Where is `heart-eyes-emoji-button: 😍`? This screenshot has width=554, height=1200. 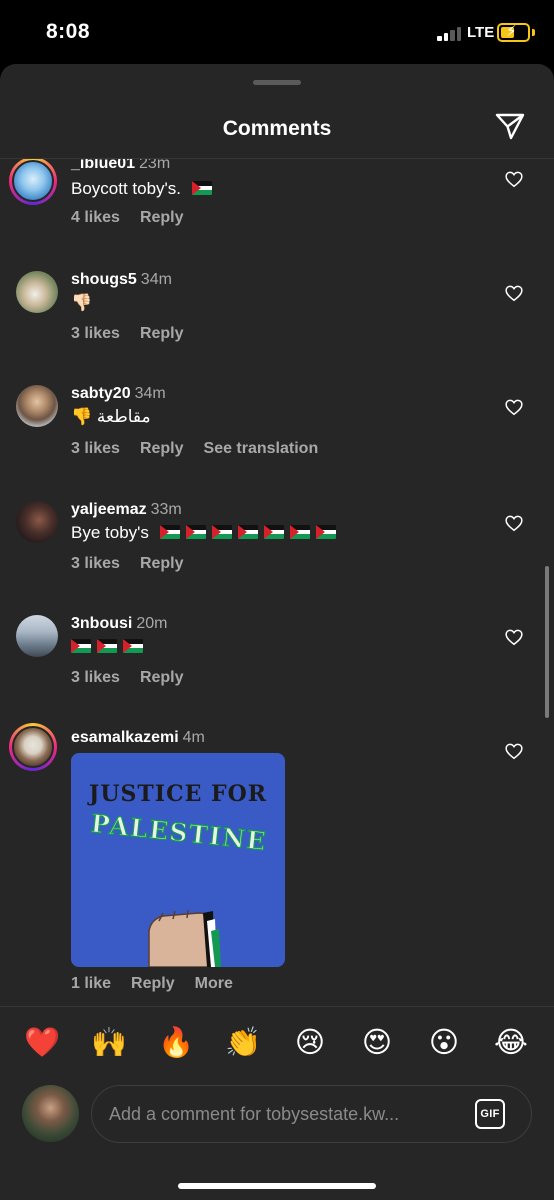 heart-eyes-emoji-button: 😍 is located at coordinates (377, 1043).